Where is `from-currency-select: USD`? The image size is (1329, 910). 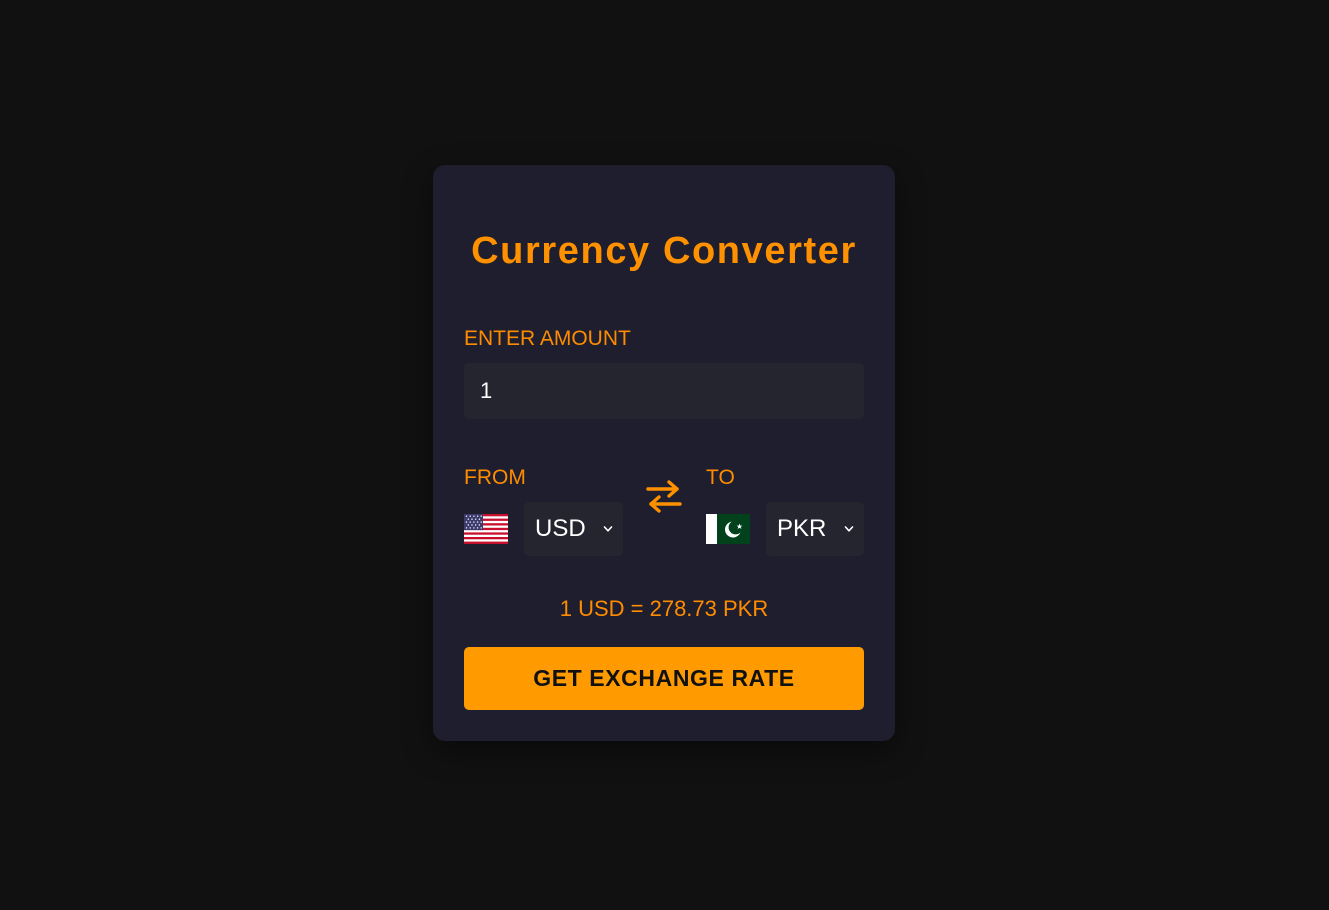 from-currency-select: USD is located at coordinates (573, 529).